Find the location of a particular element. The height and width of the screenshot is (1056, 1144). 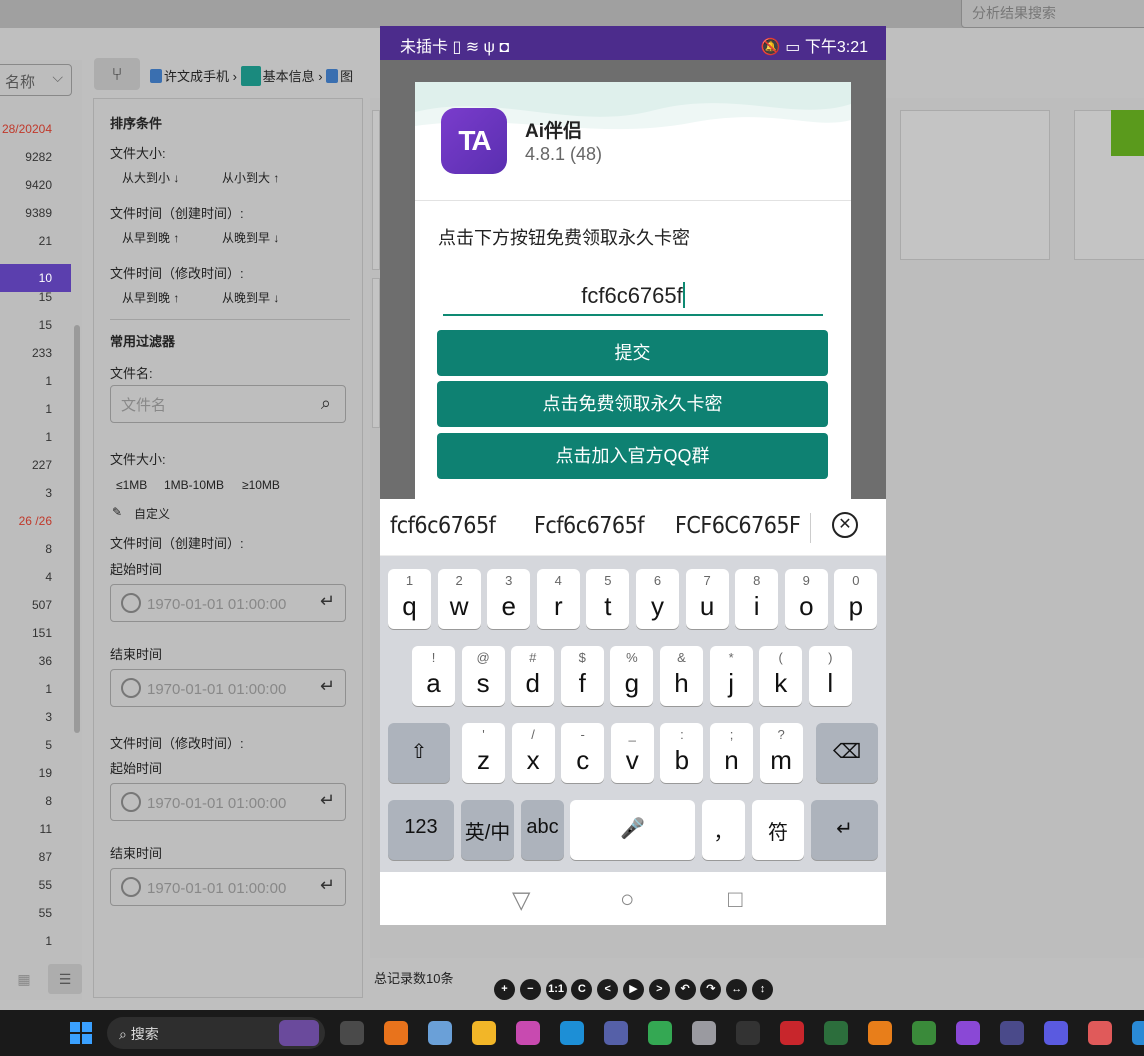

branch-icon: ⑂ is located at coordinates (117, 74).